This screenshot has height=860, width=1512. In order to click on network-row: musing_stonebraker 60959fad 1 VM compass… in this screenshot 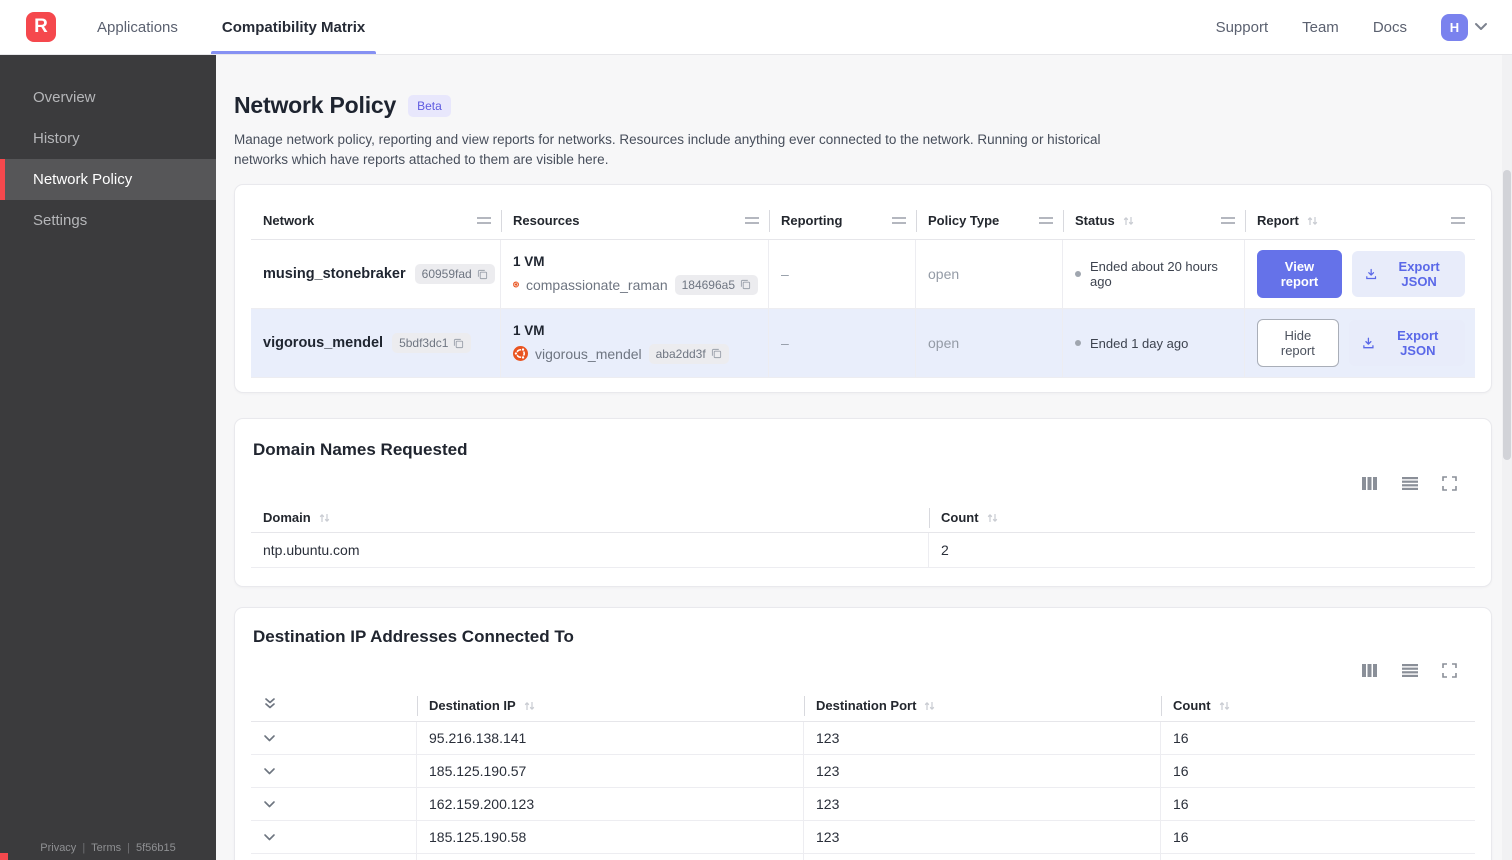, I will do `click(863, 274)`.